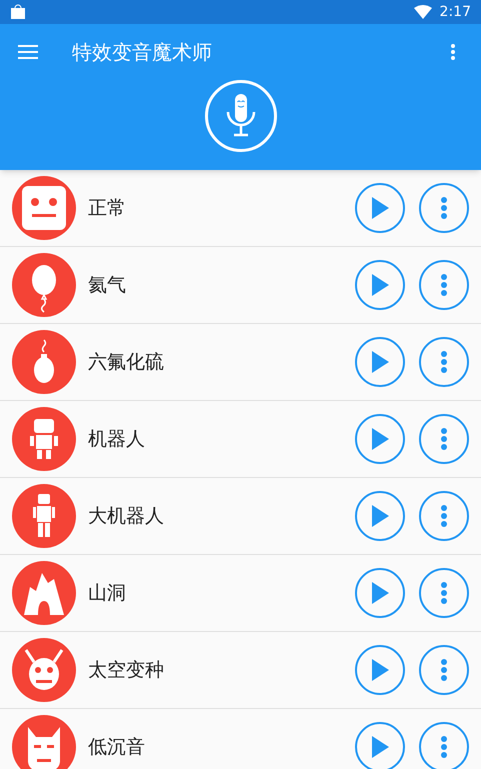 The height and width of the screenshot is (769, 481). I want to click on effect-row: 正常, so click(240, 208).